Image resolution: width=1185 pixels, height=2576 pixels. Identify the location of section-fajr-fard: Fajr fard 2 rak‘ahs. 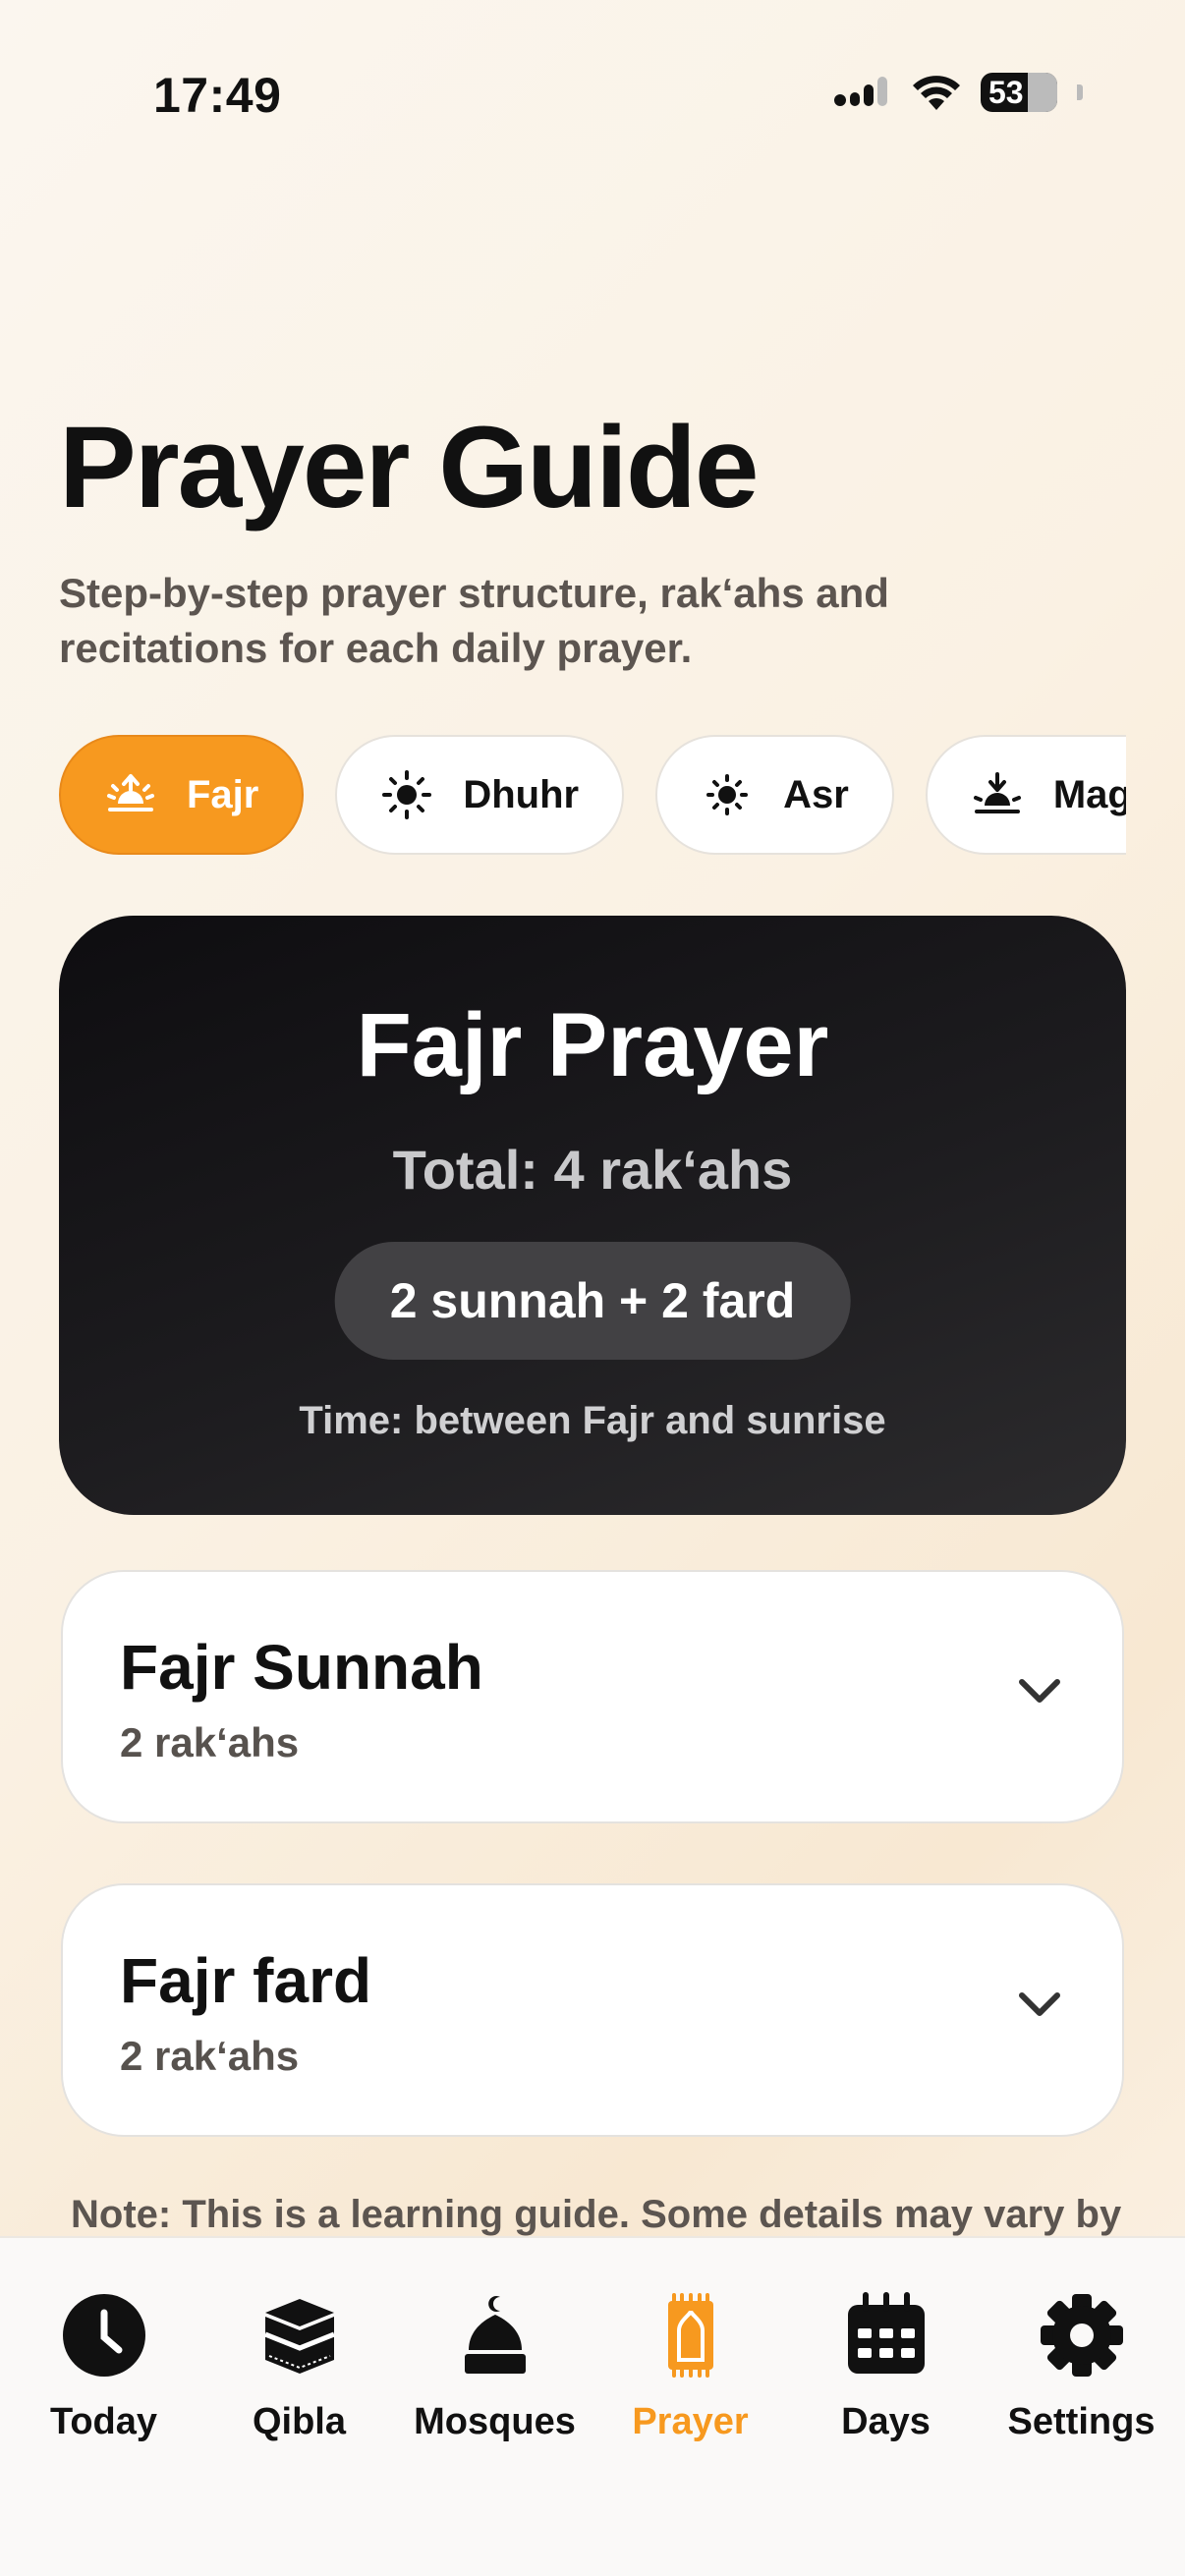
(592, 2010).